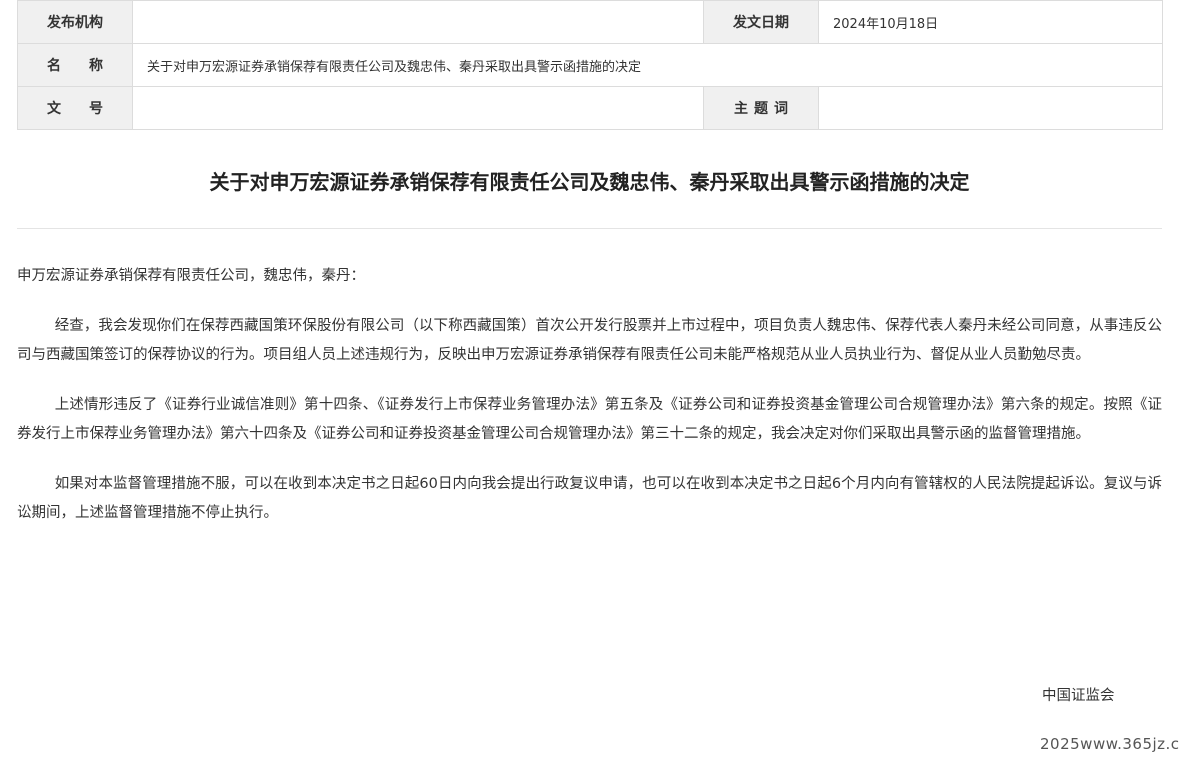 The height and width of the screenshot is (763, 1179). I want to click on date-value: 2024年10月18日, so click(990, 22).